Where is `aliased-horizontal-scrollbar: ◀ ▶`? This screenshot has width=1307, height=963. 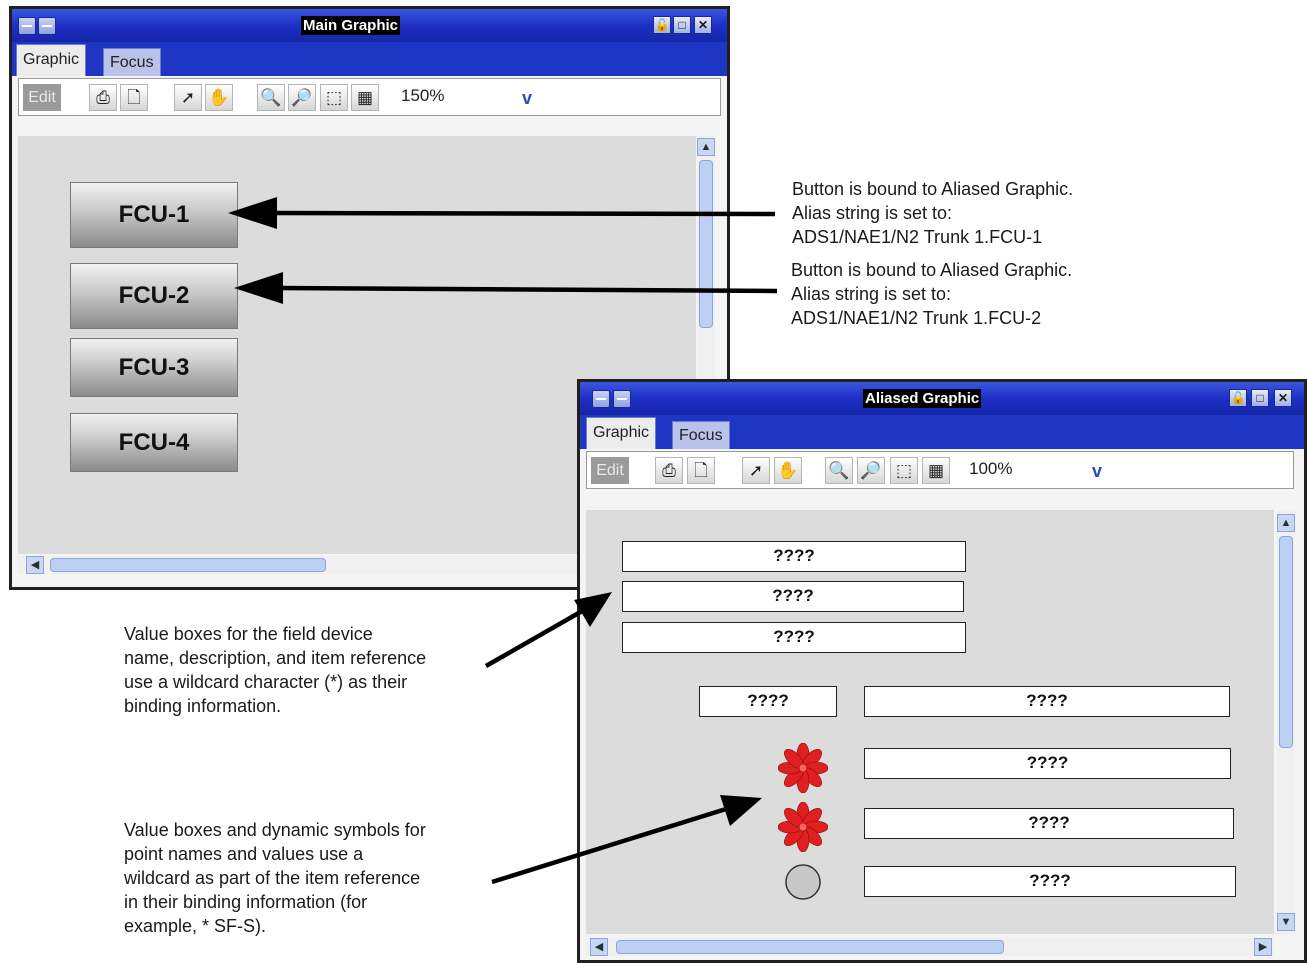
aliased-horizontal-scrollbar: ◀ ▶ is located at coordinates (930, 947).